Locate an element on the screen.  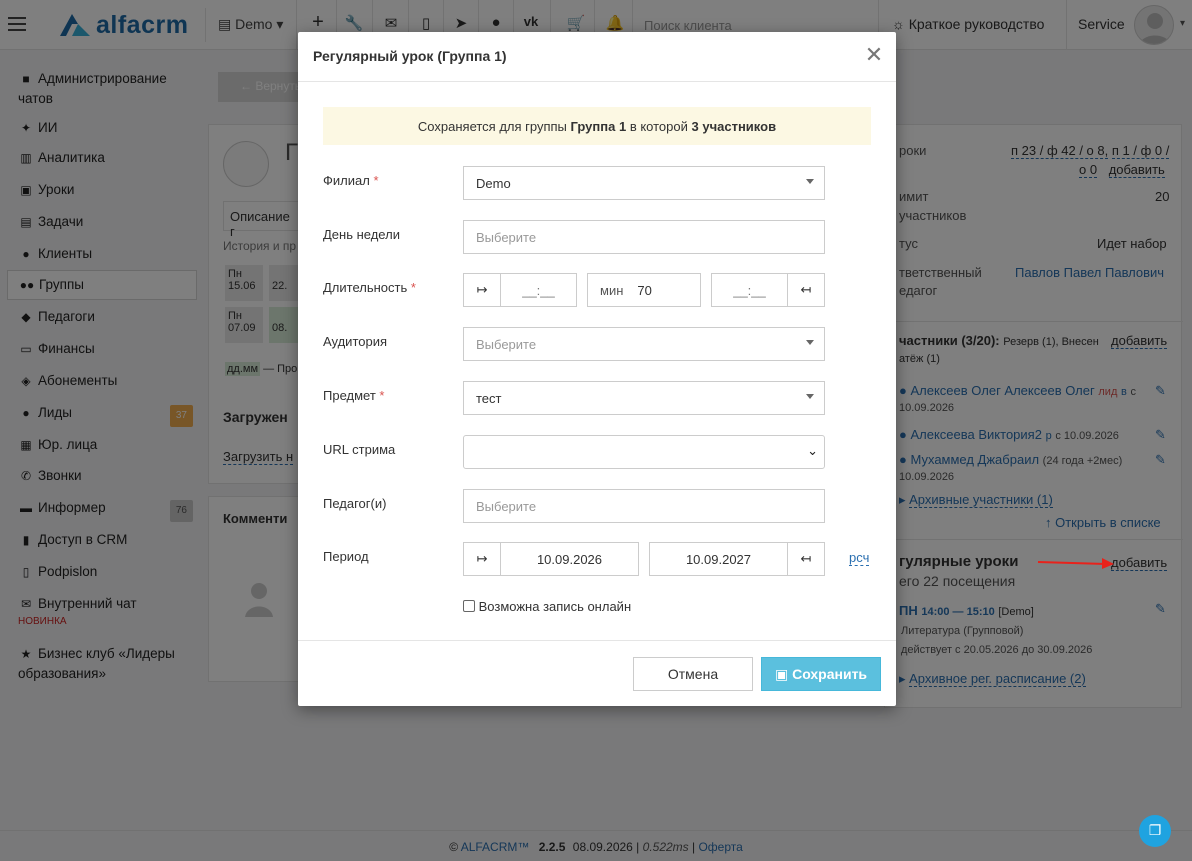
duration-label: Длительность * is located at coordinates (369, 287).